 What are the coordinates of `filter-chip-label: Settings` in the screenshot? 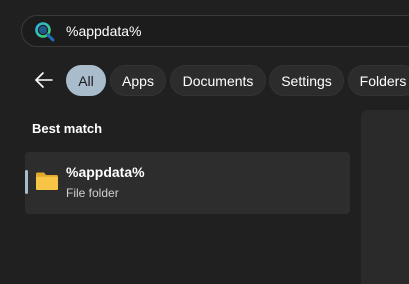 It's located at (306, 80).